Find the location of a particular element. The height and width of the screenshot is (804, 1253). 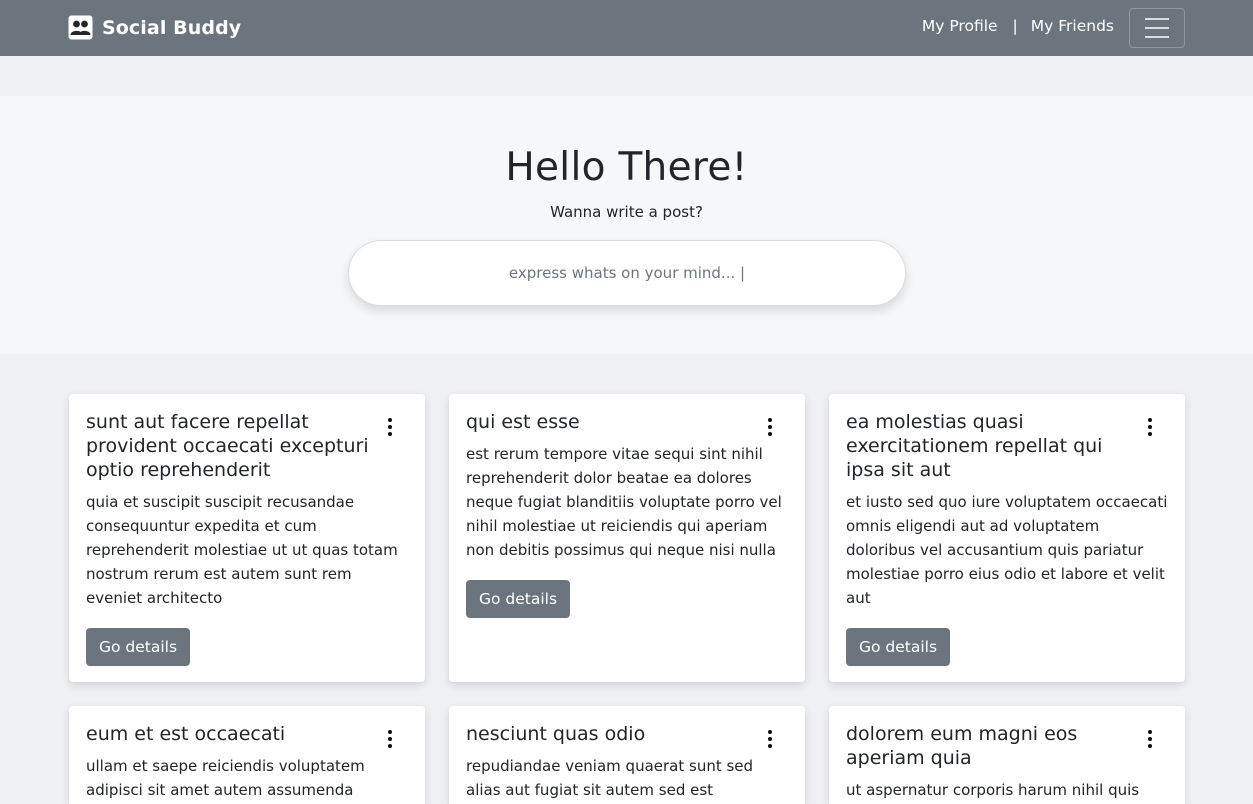

brand-name: Social Buddy is located at coordinates (172, 27).